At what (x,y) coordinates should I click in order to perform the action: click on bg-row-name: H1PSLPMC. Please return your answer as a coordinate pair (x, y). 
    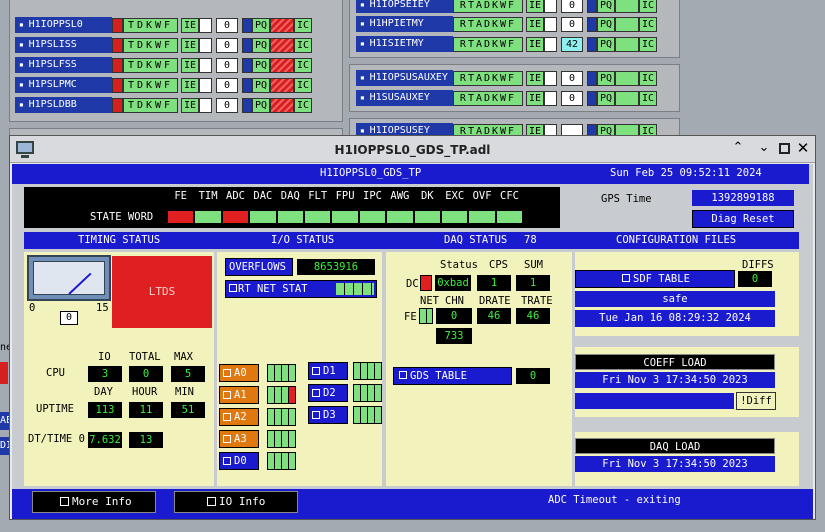
    Looking at the image, I should click on (63, 85).